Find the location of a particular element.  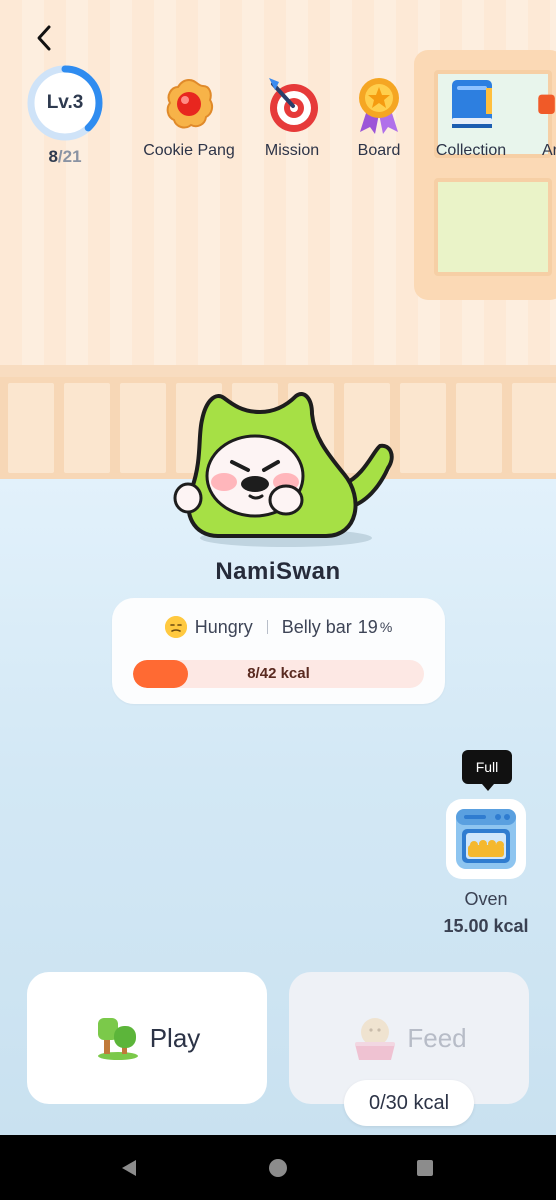

menu-label: Collection is located at coordinates (471, 150).